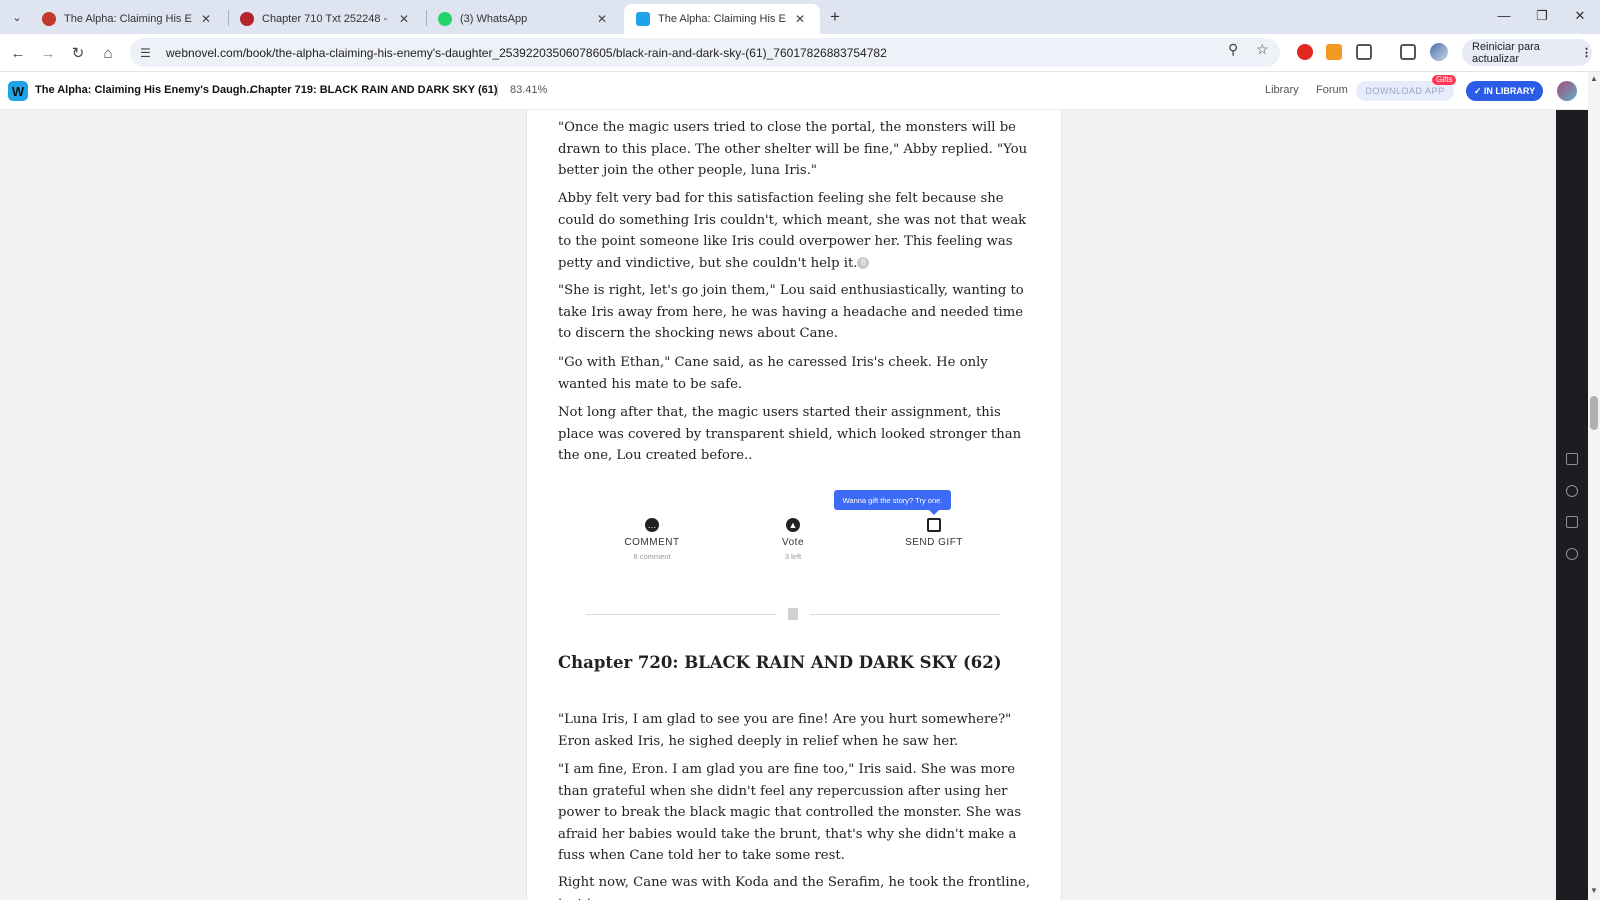  I want to click on vote-label: Vote, so click(793, 542).